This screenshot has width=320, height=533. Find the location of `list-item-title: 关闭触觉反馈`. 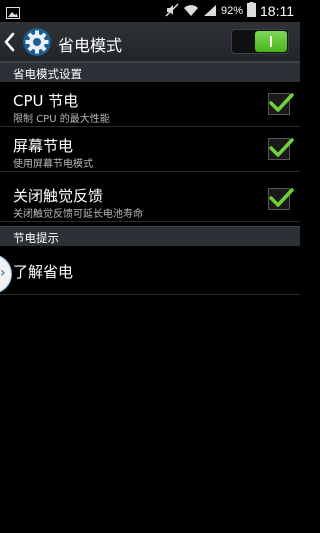

list-item-title: 关闭触觉反馈 is located at coordinates (58, 196).